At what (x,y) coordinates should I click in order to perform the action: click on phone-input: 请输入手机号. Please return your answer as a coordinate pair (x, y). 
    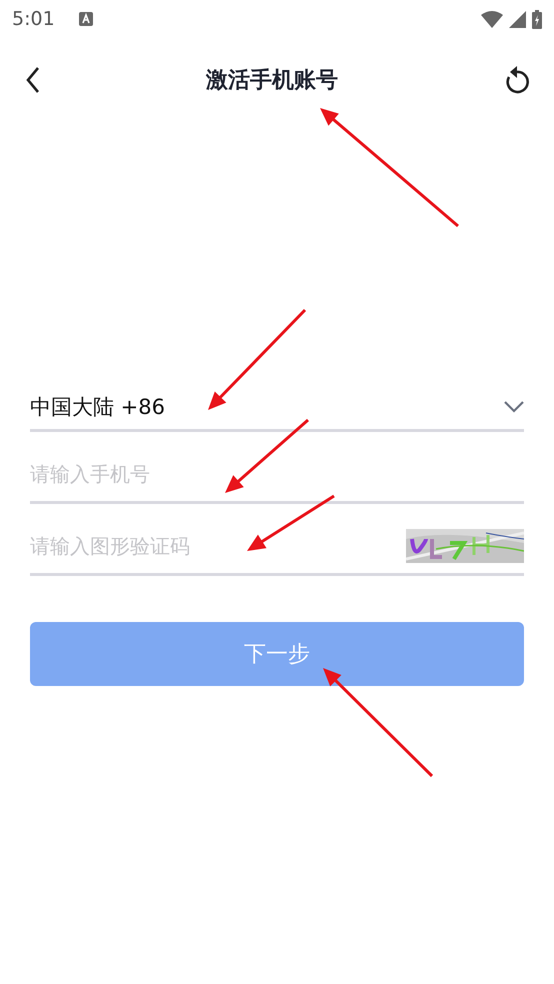
    Looking at the image, I should click on (277, 474).